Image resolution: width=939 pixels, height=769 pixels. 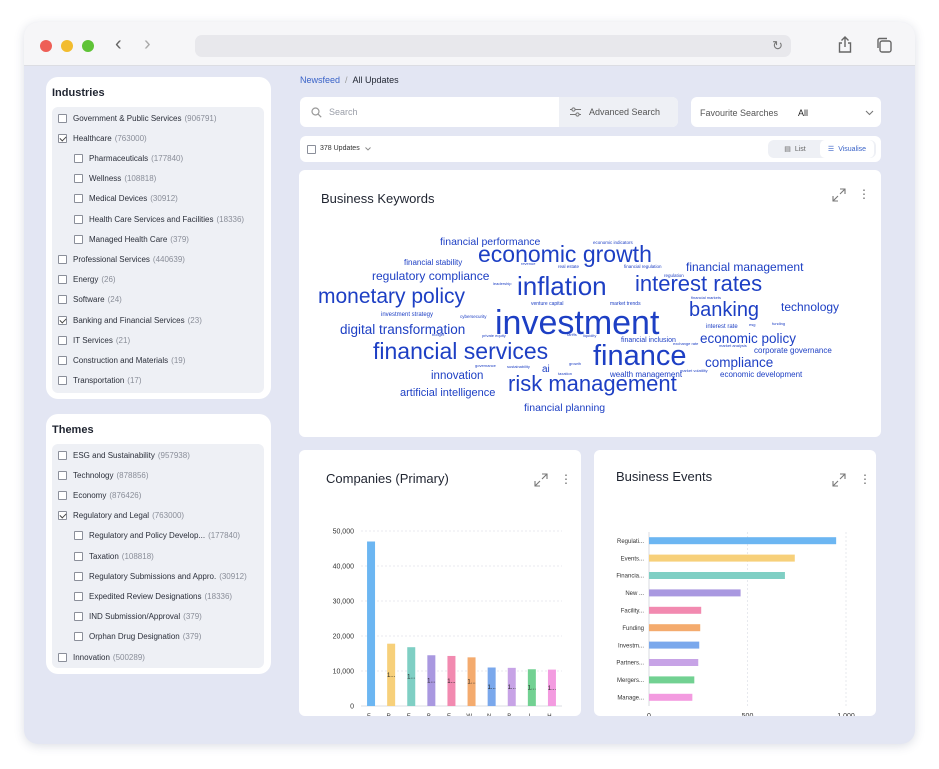 I want to click on keyword: financial stability, so click(x=433, y=263).